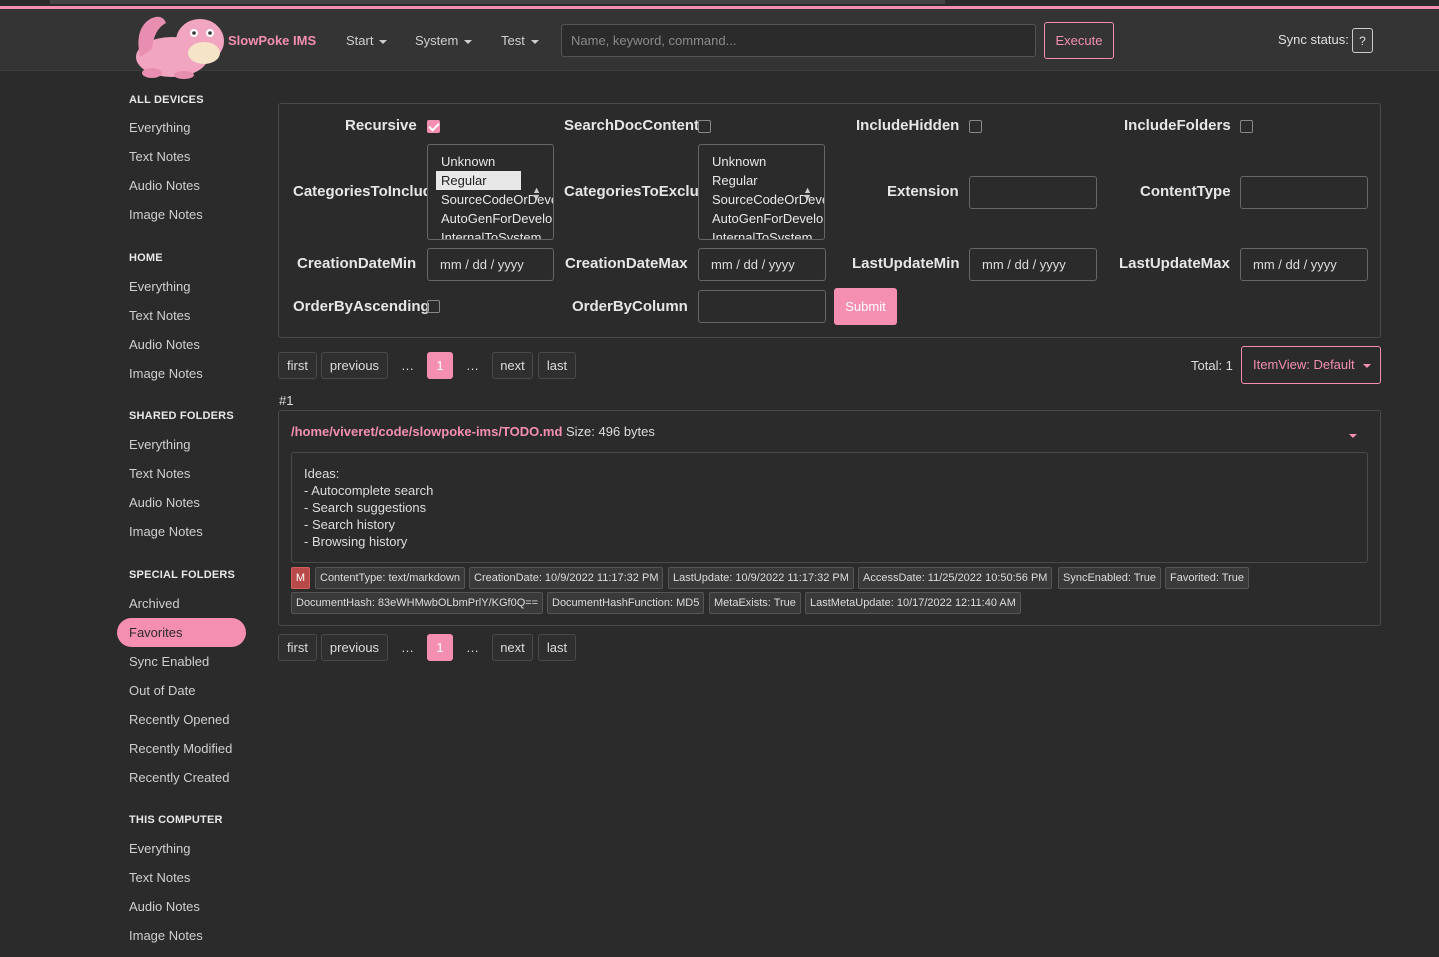  What do you see at coordinates (181, 848) in the screenshot?
I see `sidebar-item-computer-everything: Everything` at bounding box center [181, 848].